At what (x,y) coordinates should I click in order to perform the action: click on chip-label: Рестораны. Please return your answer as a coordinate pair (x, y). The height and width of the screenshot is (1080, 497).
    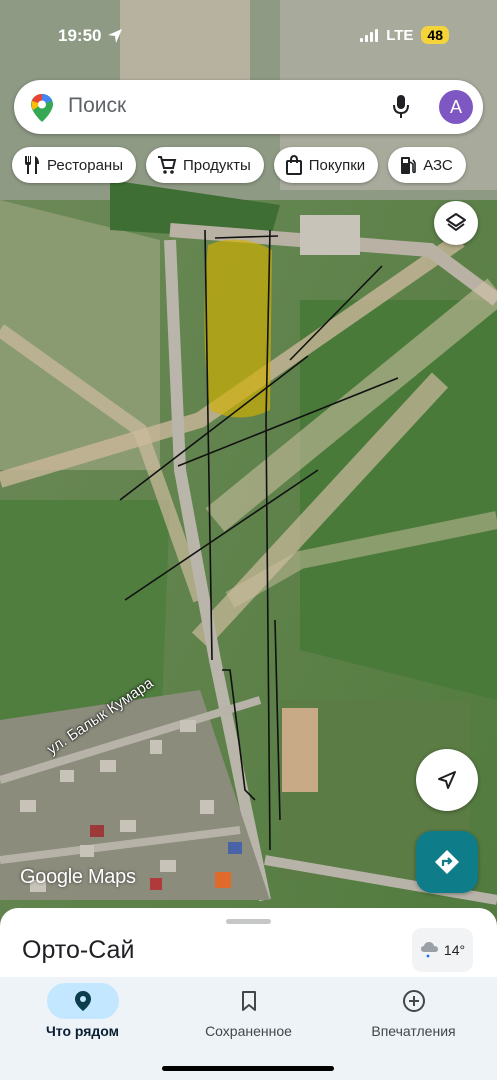
    Looking at the image, I should click on (85, 165).